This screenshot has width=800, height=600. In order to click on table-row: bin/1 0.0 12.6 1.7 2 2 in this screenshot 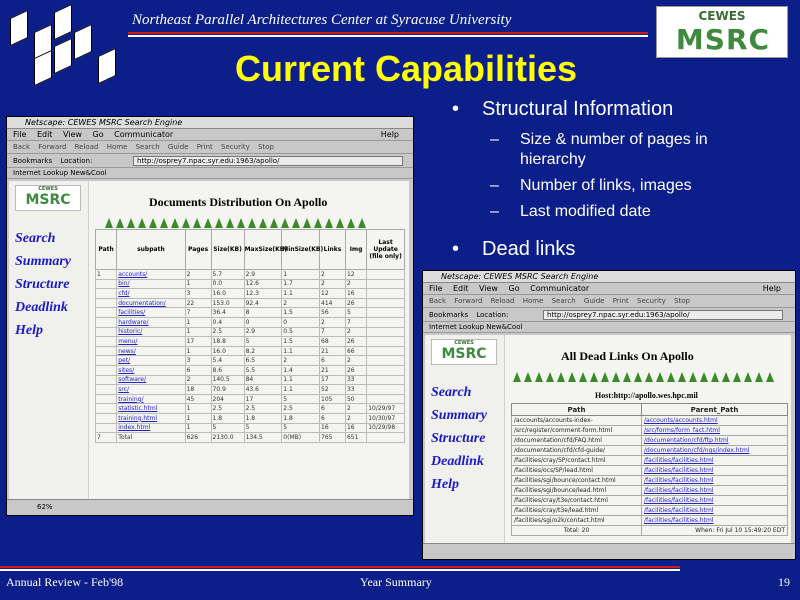, I will do `click(249, 284)`.